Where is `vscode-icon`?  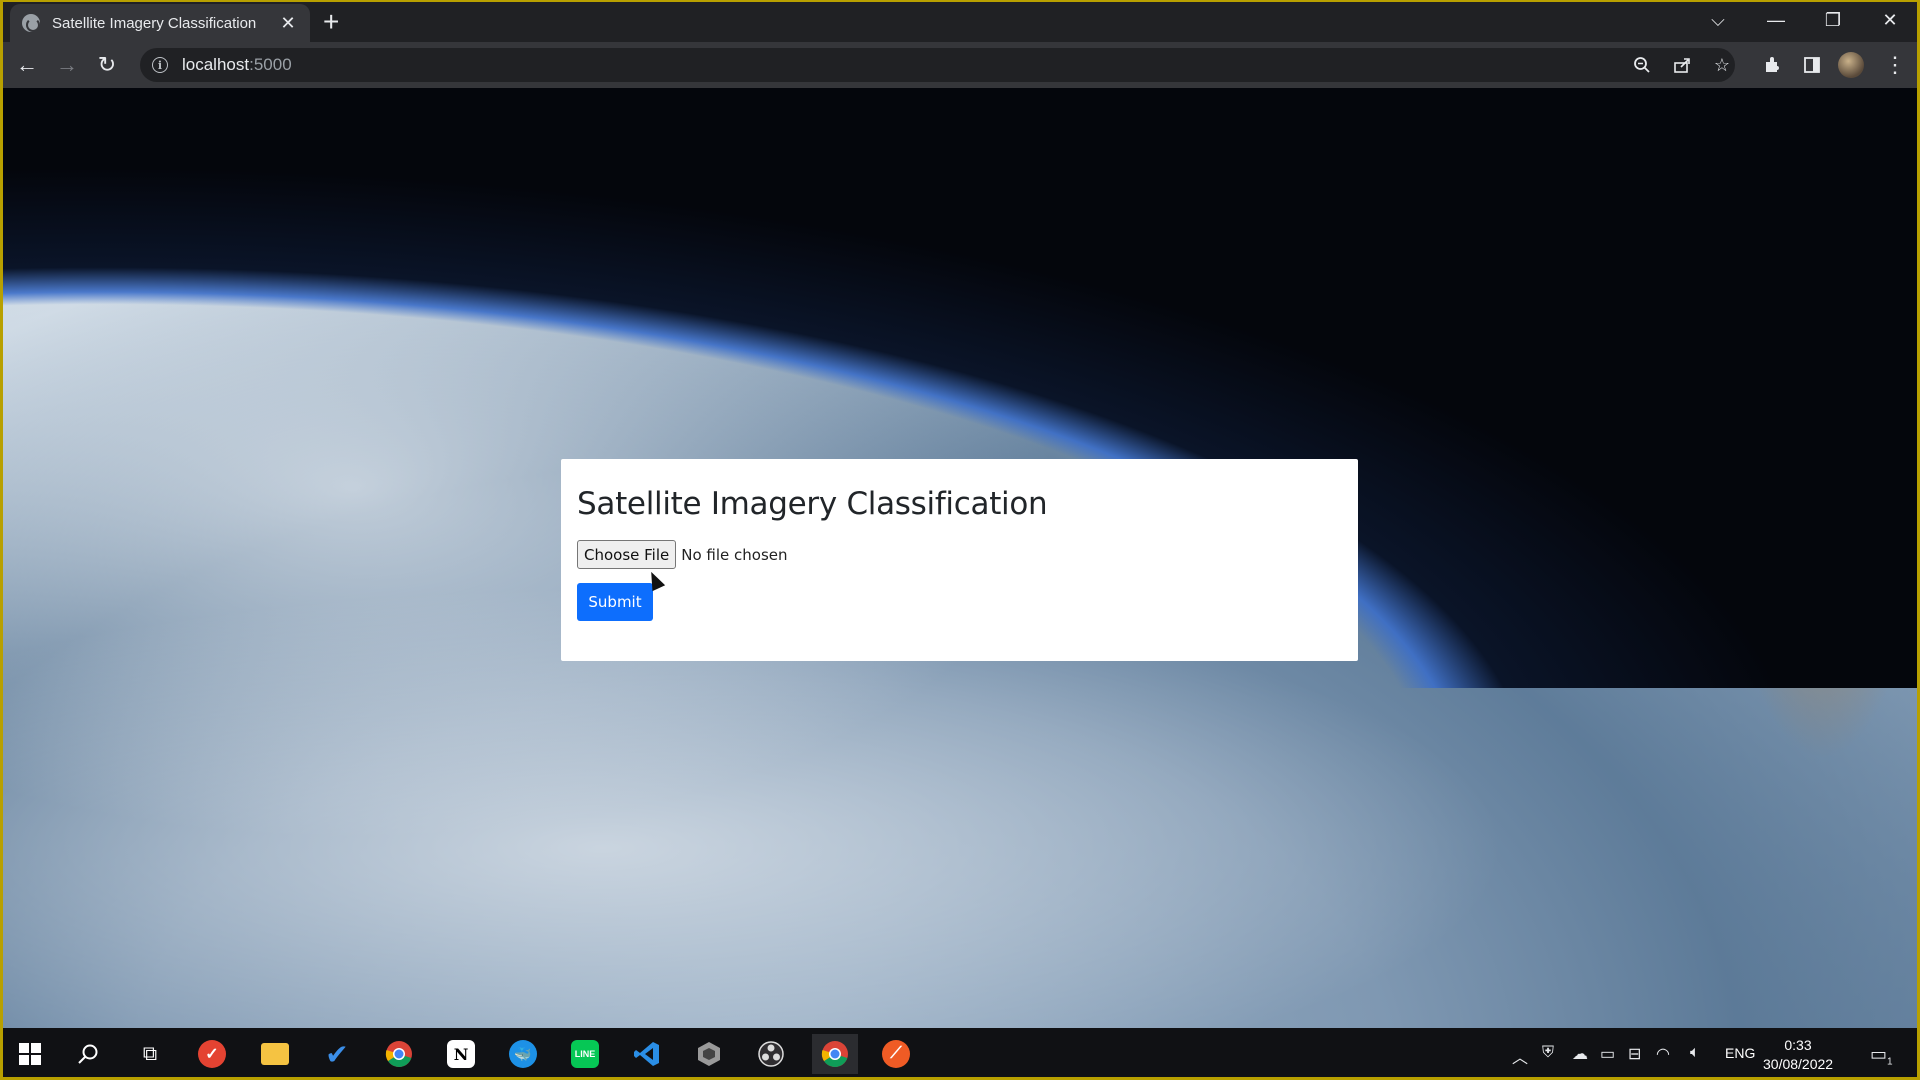
vscode-icon is located at coordinates (647, 1054).